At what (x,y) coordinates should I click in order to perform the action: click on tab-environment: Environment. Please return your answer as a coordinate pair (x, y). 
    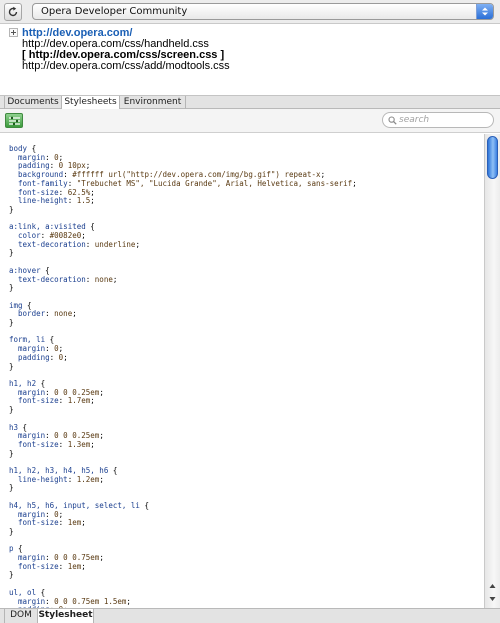
    Looking at the image, I should click on (153, 102).